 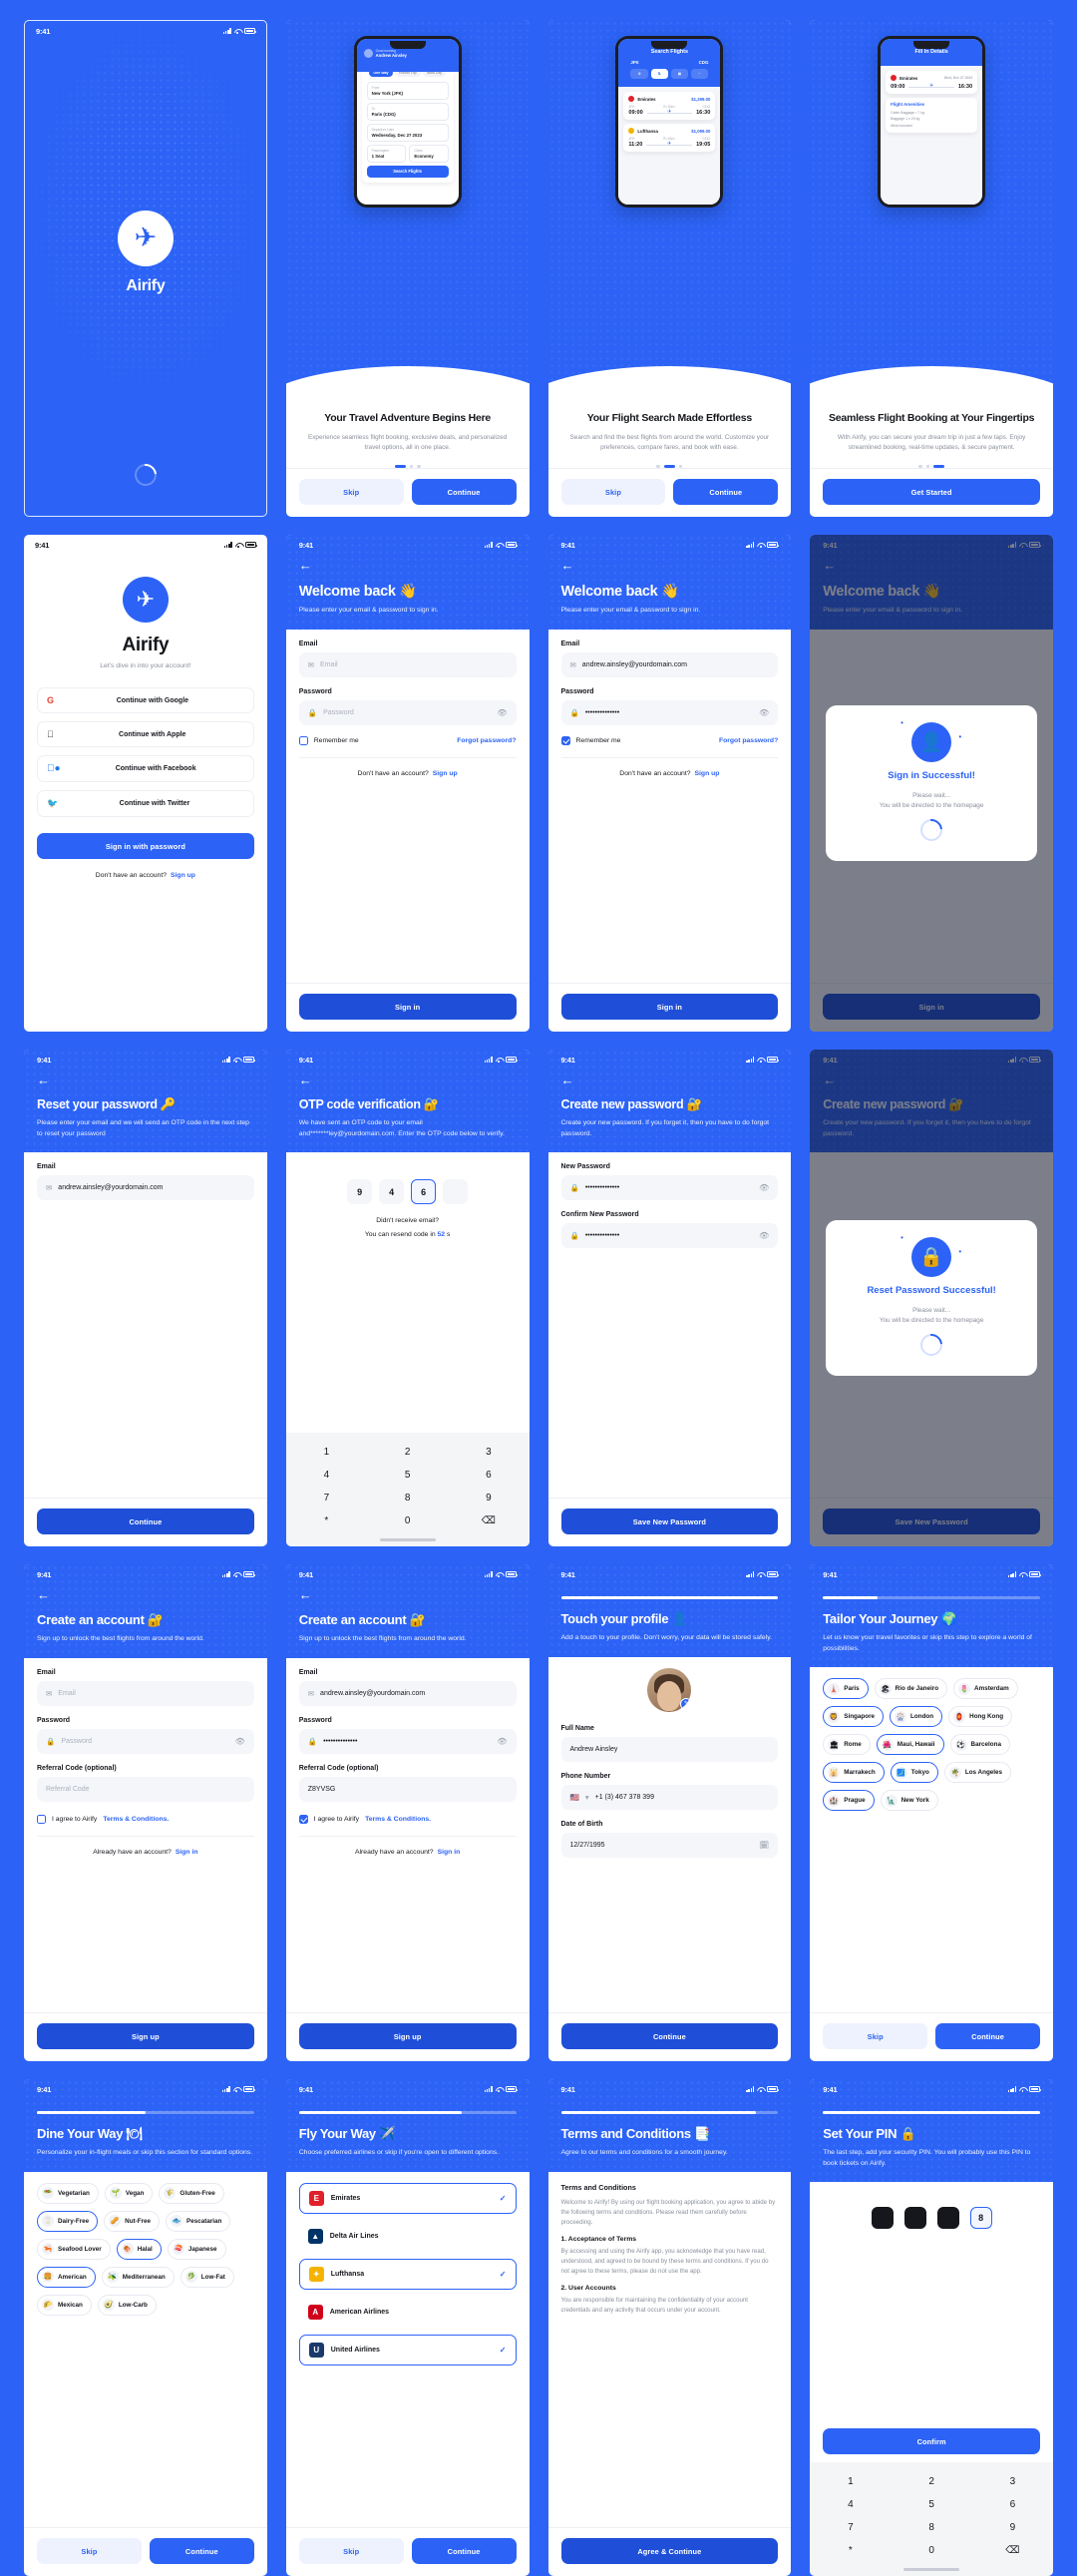 What do you see at coordinates (931, 2441) in the screenshot?
I see `confirm-button: Confirm` at bounding box center [931, 2441].